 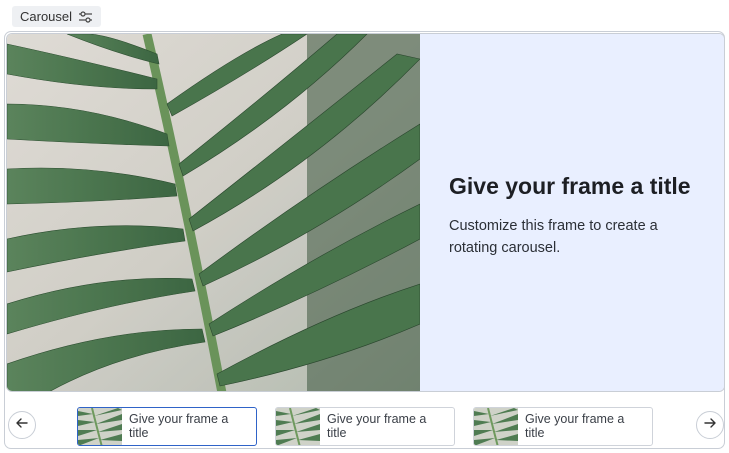 I want to click on slide-thumbnail-2: Give your frame a title, so click(x=365, y=426).